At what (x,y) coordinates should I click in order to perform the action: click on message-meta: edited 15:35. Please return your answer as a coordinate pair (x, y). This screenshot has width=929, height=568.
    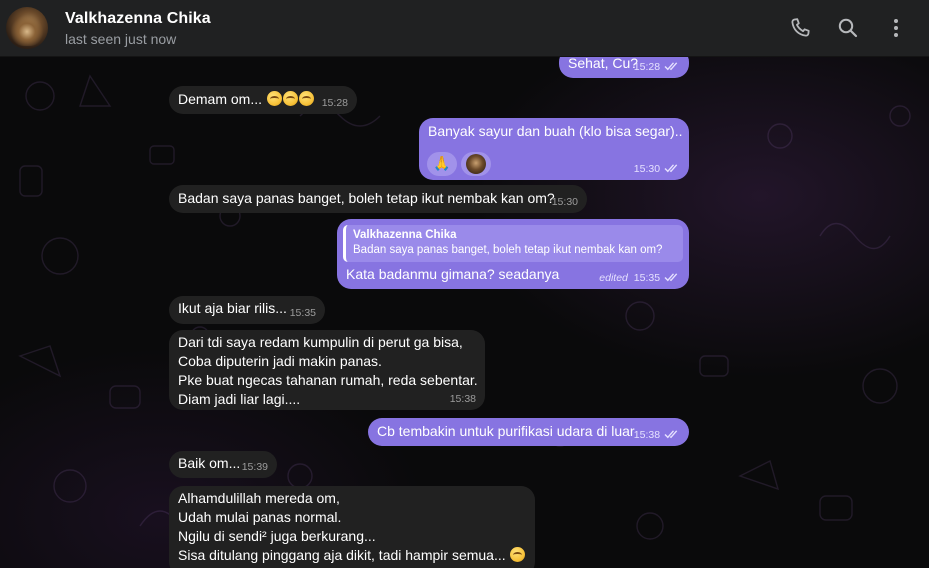
    Looking at the image, I should click on (639, 278).